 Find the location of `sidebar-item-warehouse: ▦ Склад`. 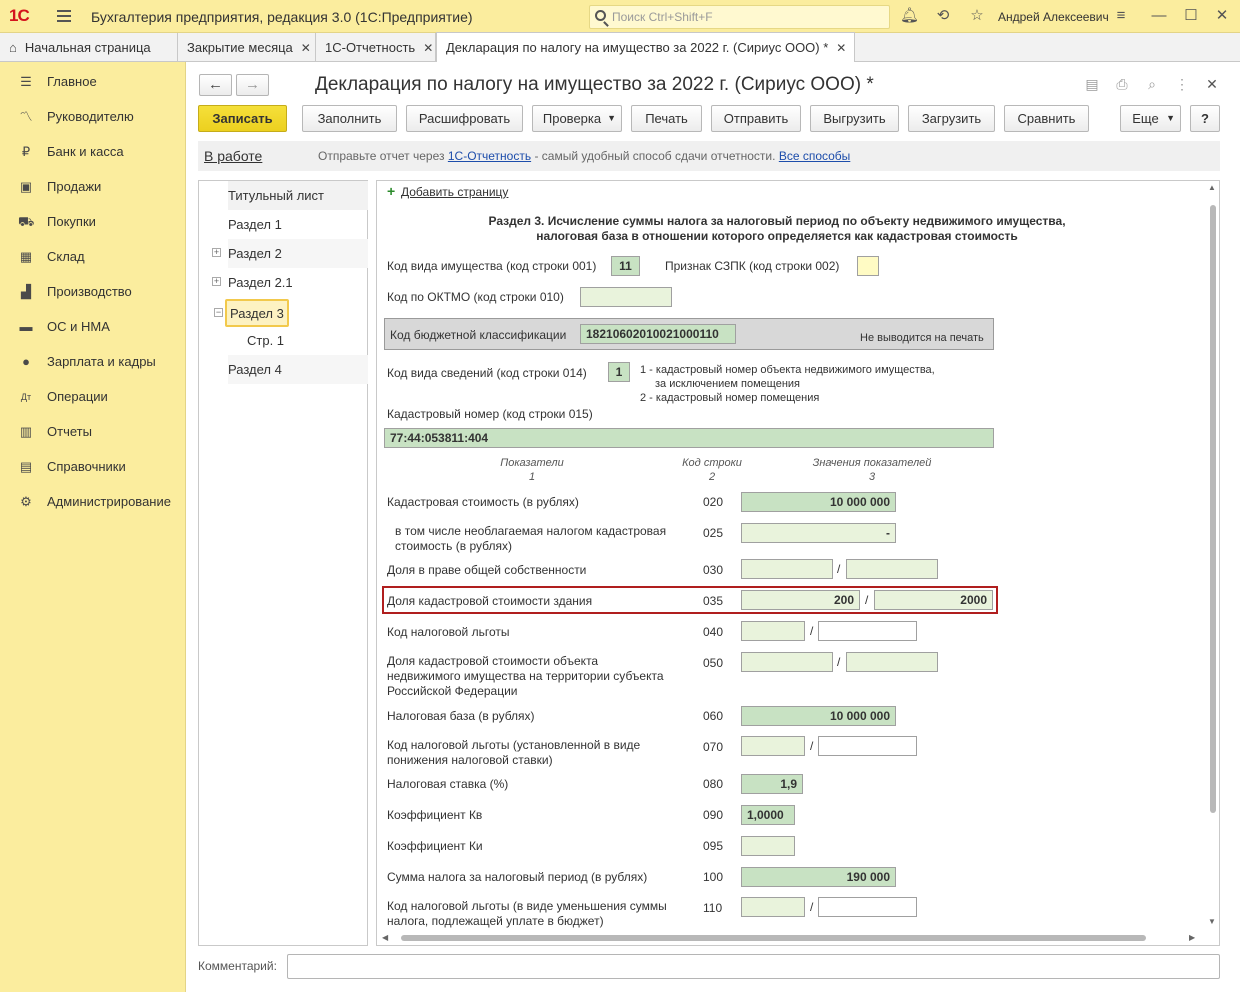

sidebar-item-warehouse: ▦ Склад is located at coordinates (93, 257).